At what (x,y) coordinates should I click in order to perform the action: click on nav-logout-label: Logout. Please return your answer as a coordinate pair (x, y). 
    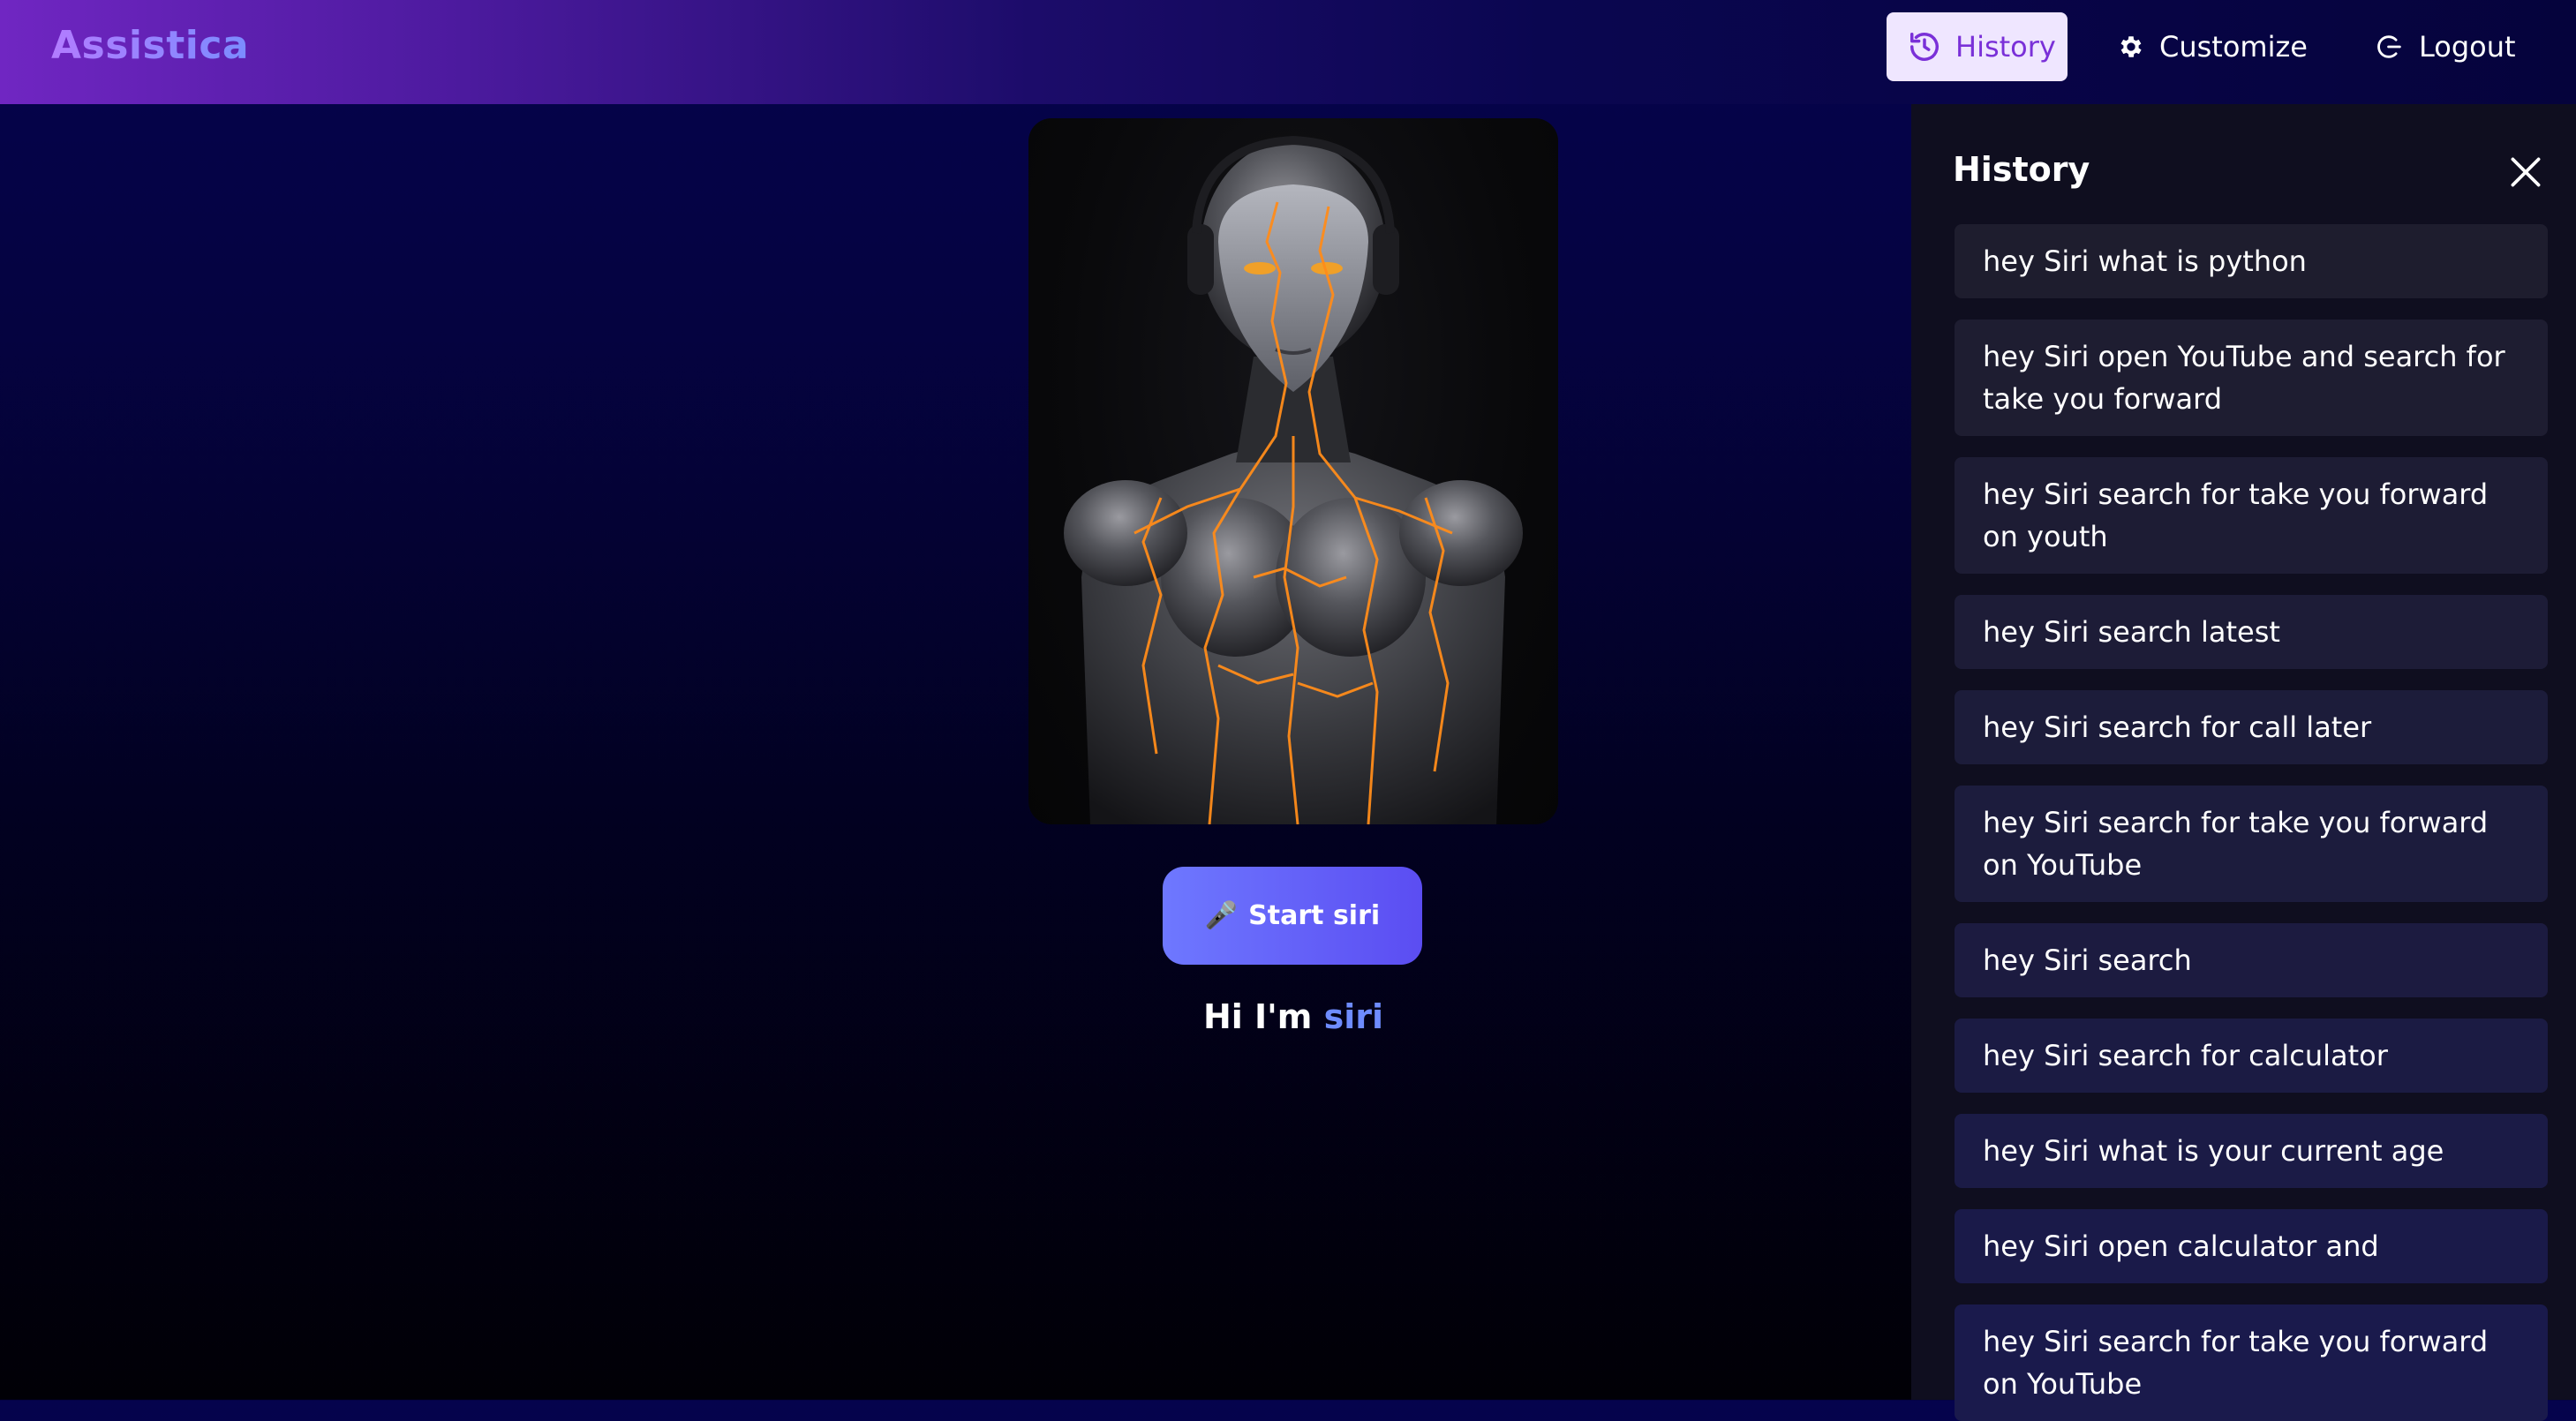
    Looking at the image, I should click on (2468, 47).